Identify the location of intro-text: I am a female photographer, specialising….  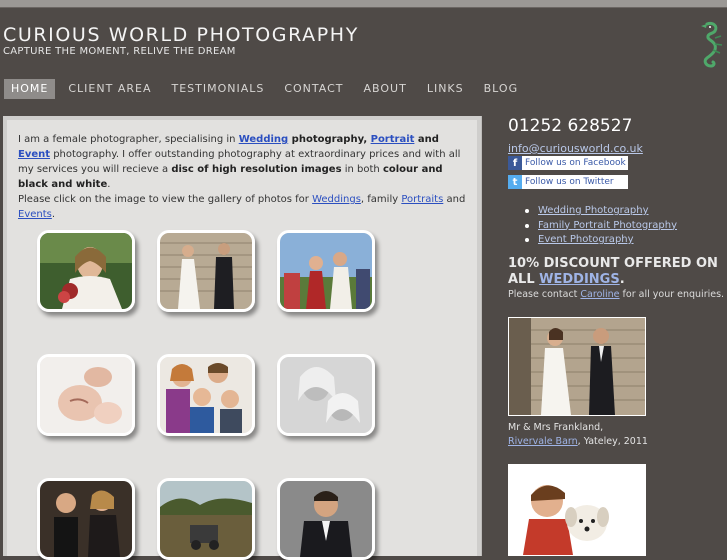
(128, 139).